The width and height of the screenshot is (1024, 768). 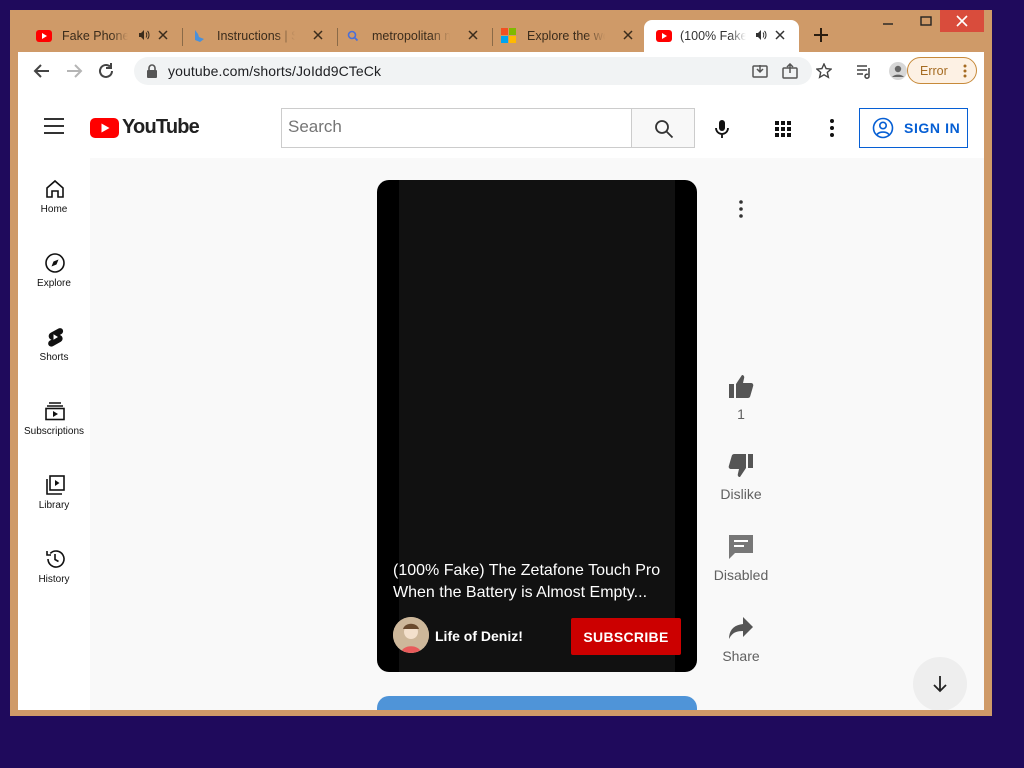 I want to click on browser-toolbar: youtube.com/shorts/JoIdd9CTeCk Error, so click(x=501, y=71).